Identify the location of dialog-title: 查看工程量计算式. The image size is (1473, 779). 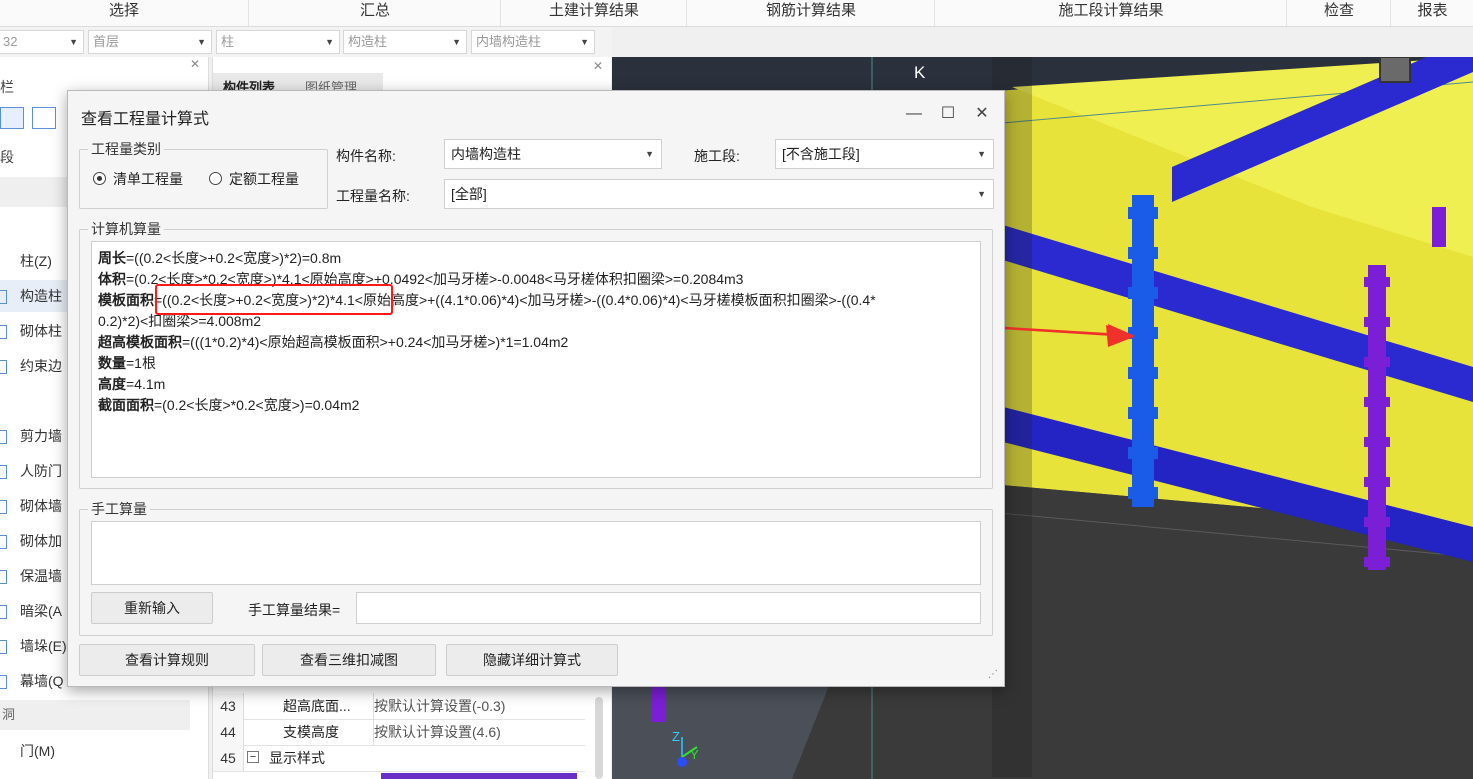
(145, 119).